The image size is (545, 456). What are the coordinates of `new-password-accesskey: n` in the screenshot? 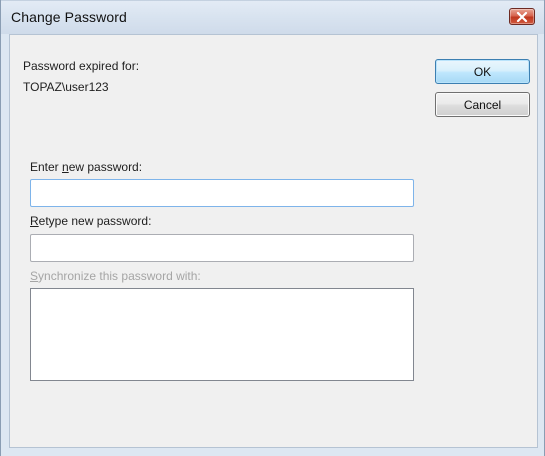 It's located at (65, 167).